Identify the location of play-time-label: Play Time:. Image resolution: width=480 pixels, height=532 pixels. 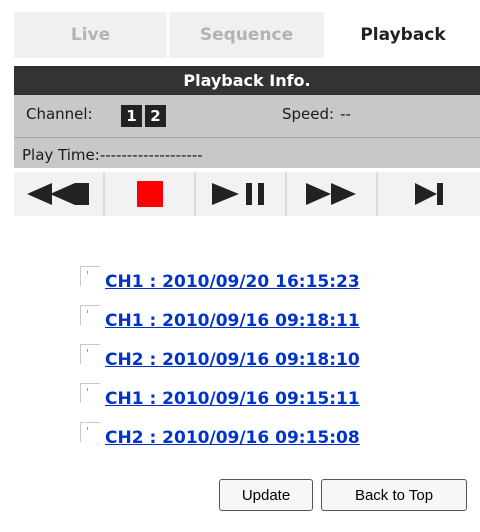
(61, 155).